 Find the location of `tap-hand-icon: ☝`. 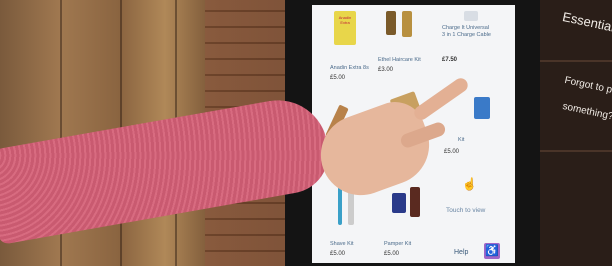

tap-hand-icon: ☝ is located at coordinates (469, 184).